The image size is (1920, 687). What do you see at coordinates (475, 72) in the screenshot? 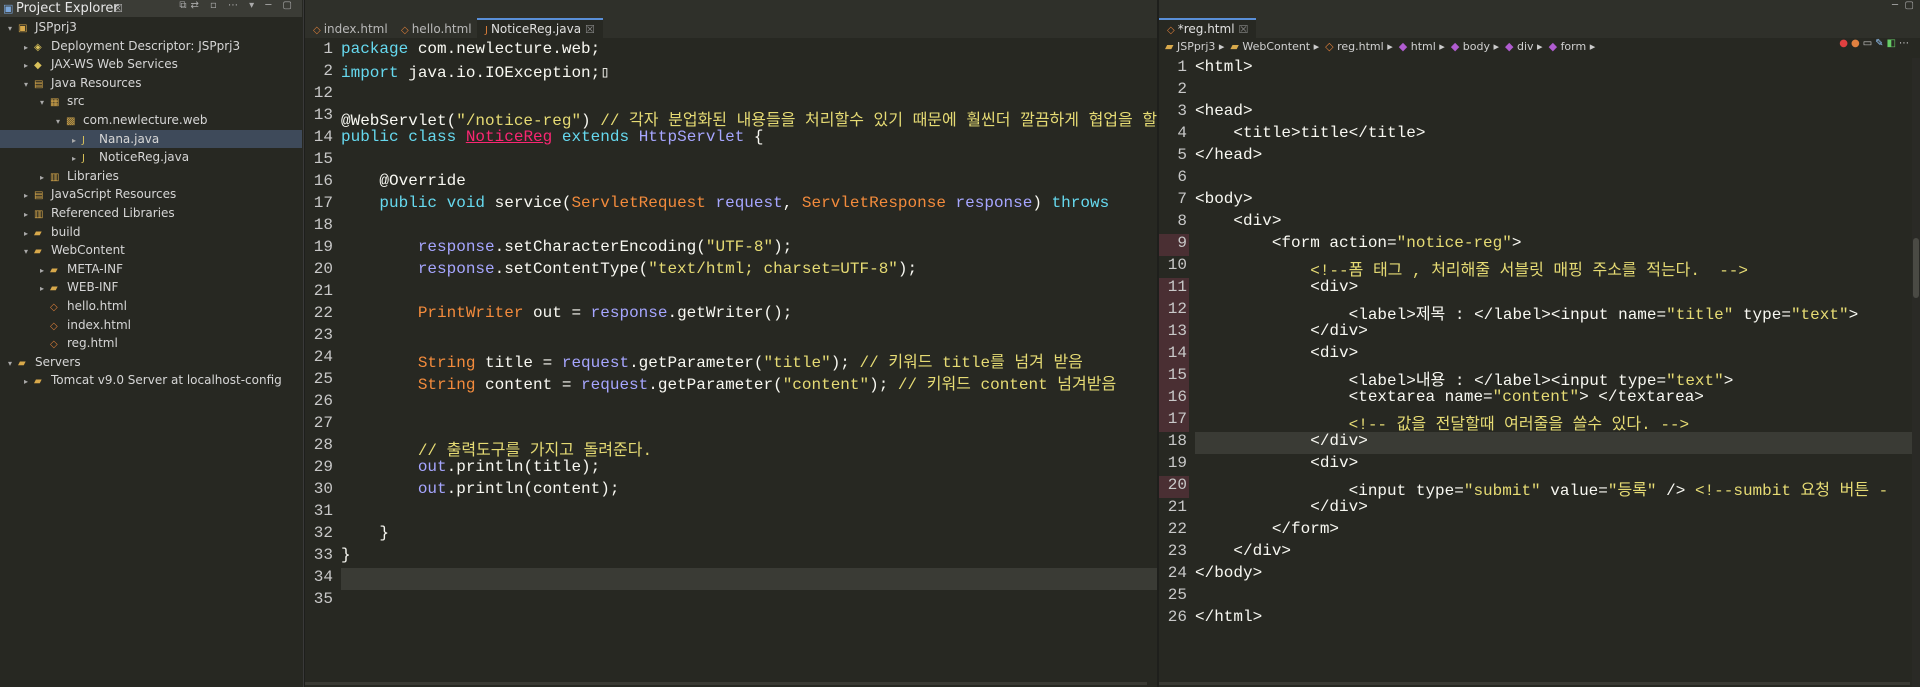
I see `code-line: import java.io.IOException;▯` at bounding box center [475, 72].